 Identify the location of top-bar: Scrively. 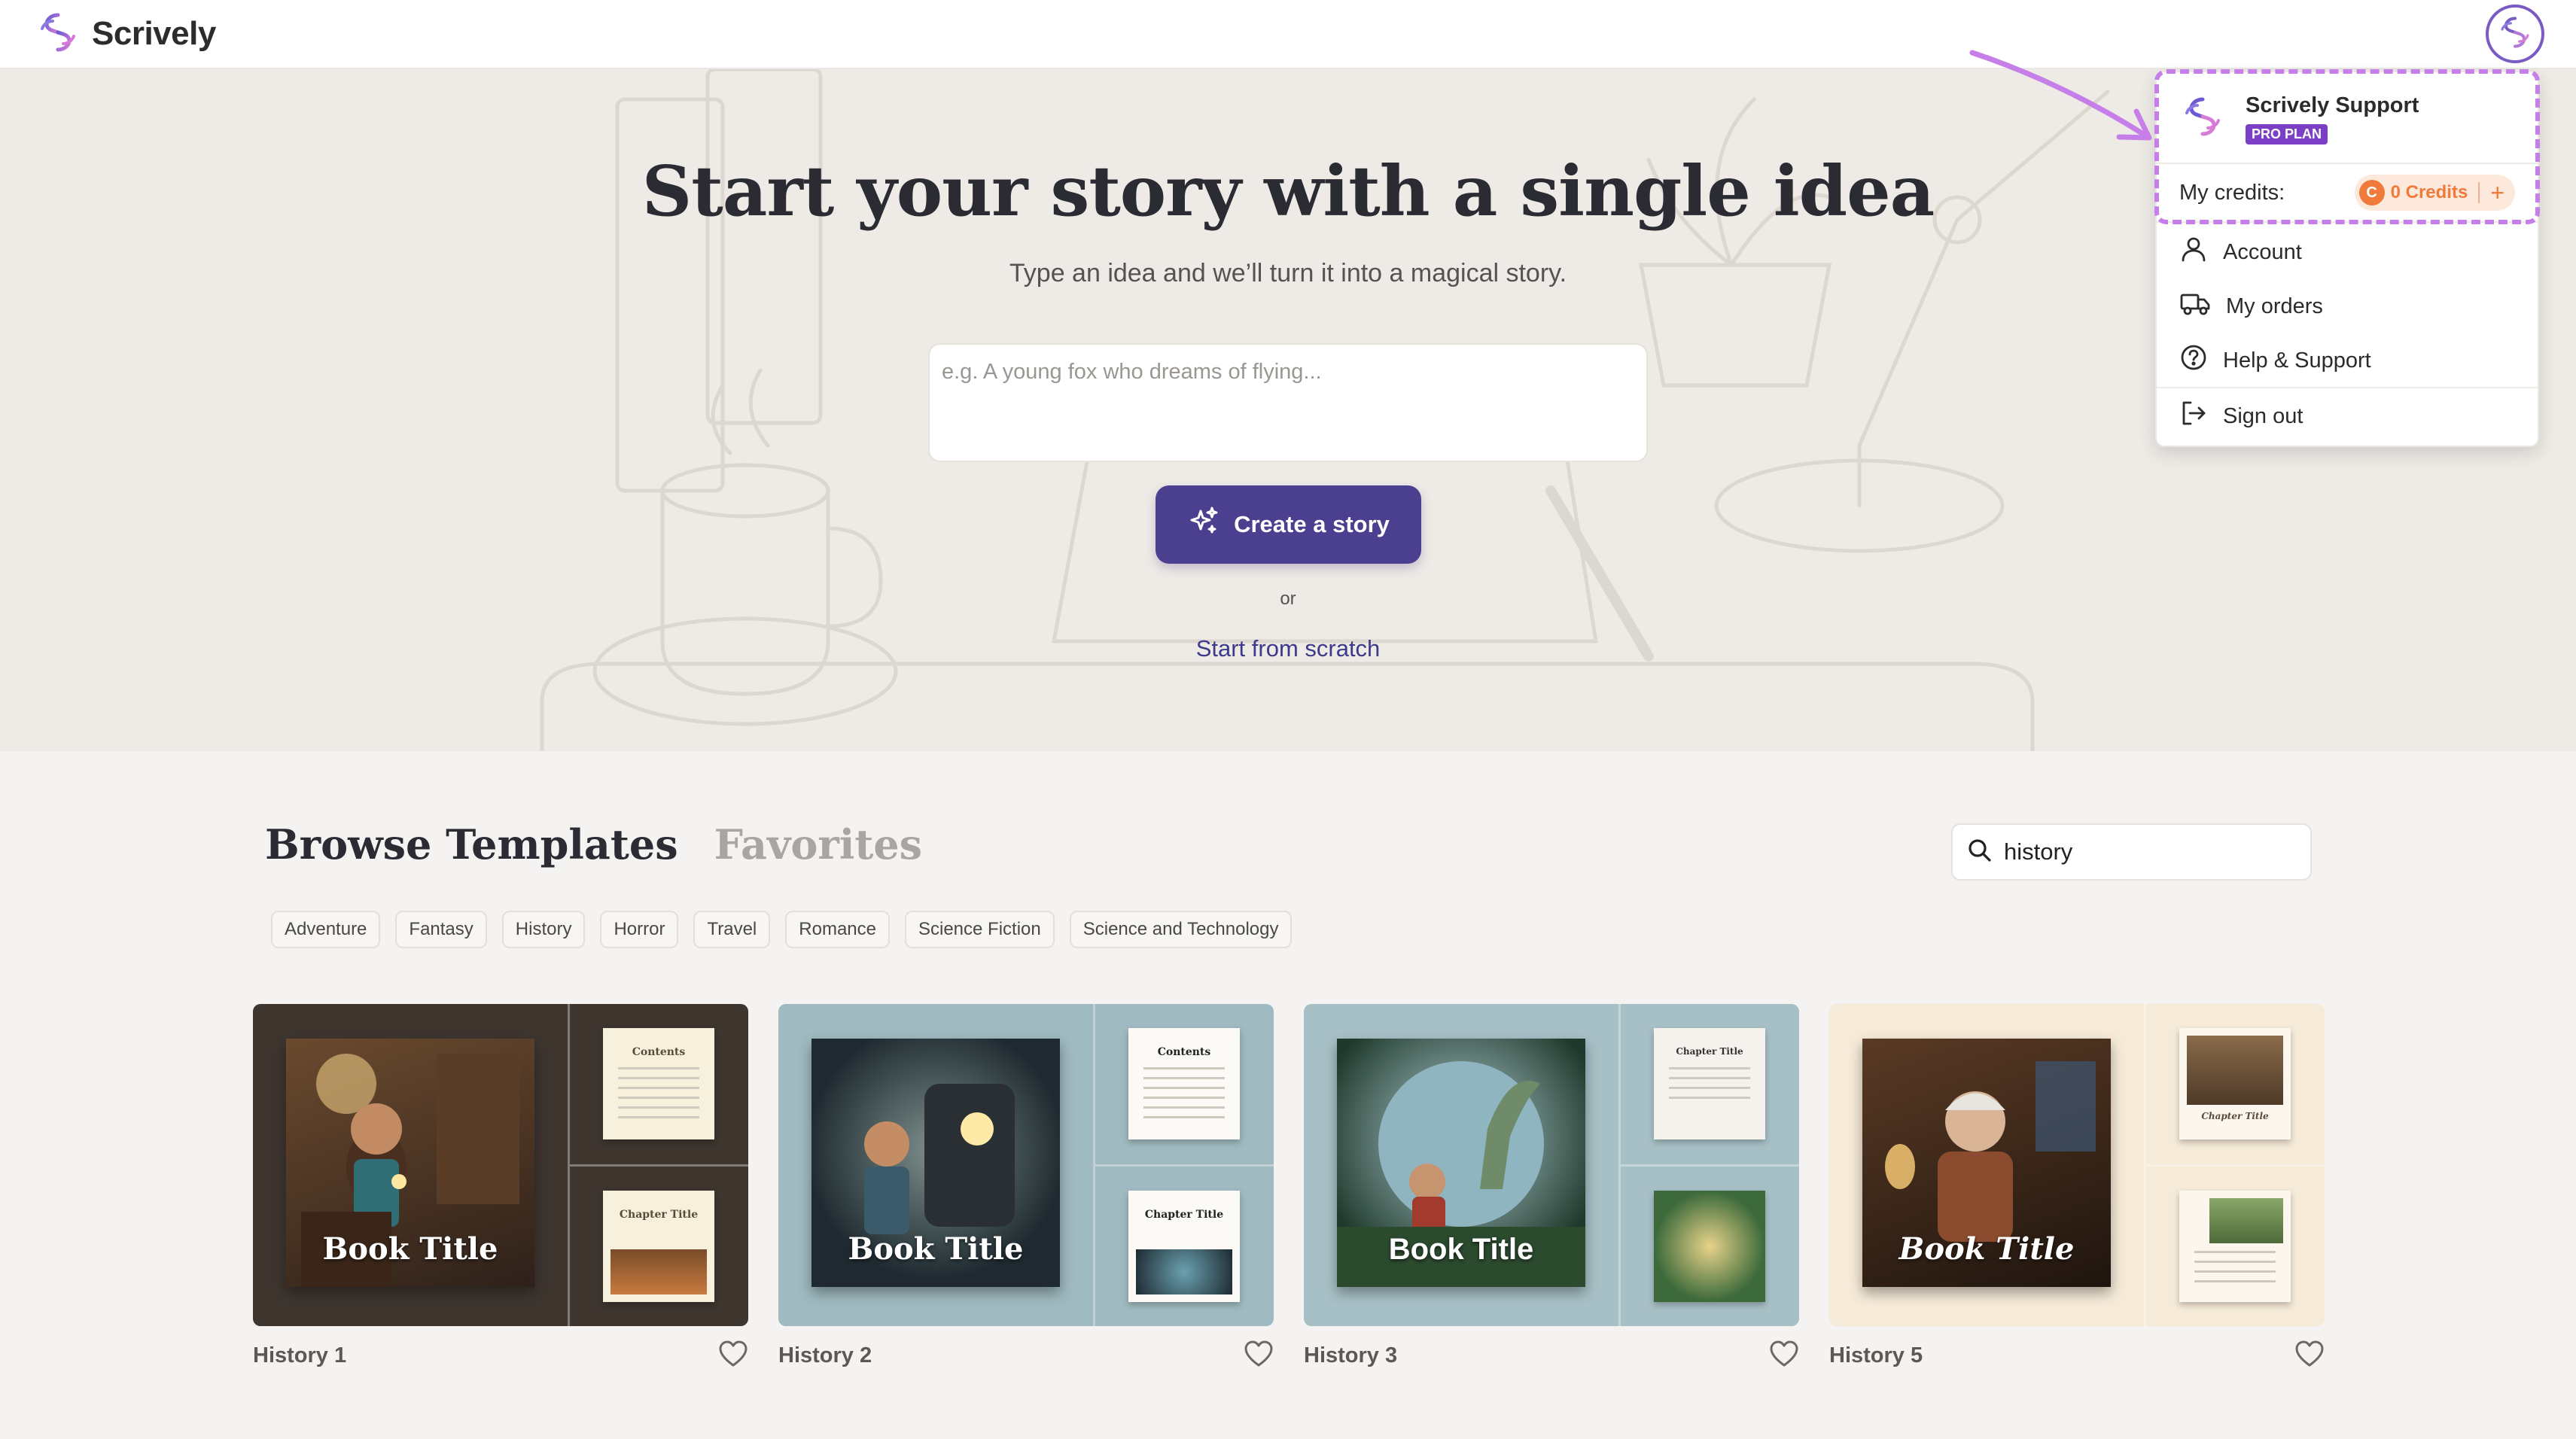
(1288, 34).